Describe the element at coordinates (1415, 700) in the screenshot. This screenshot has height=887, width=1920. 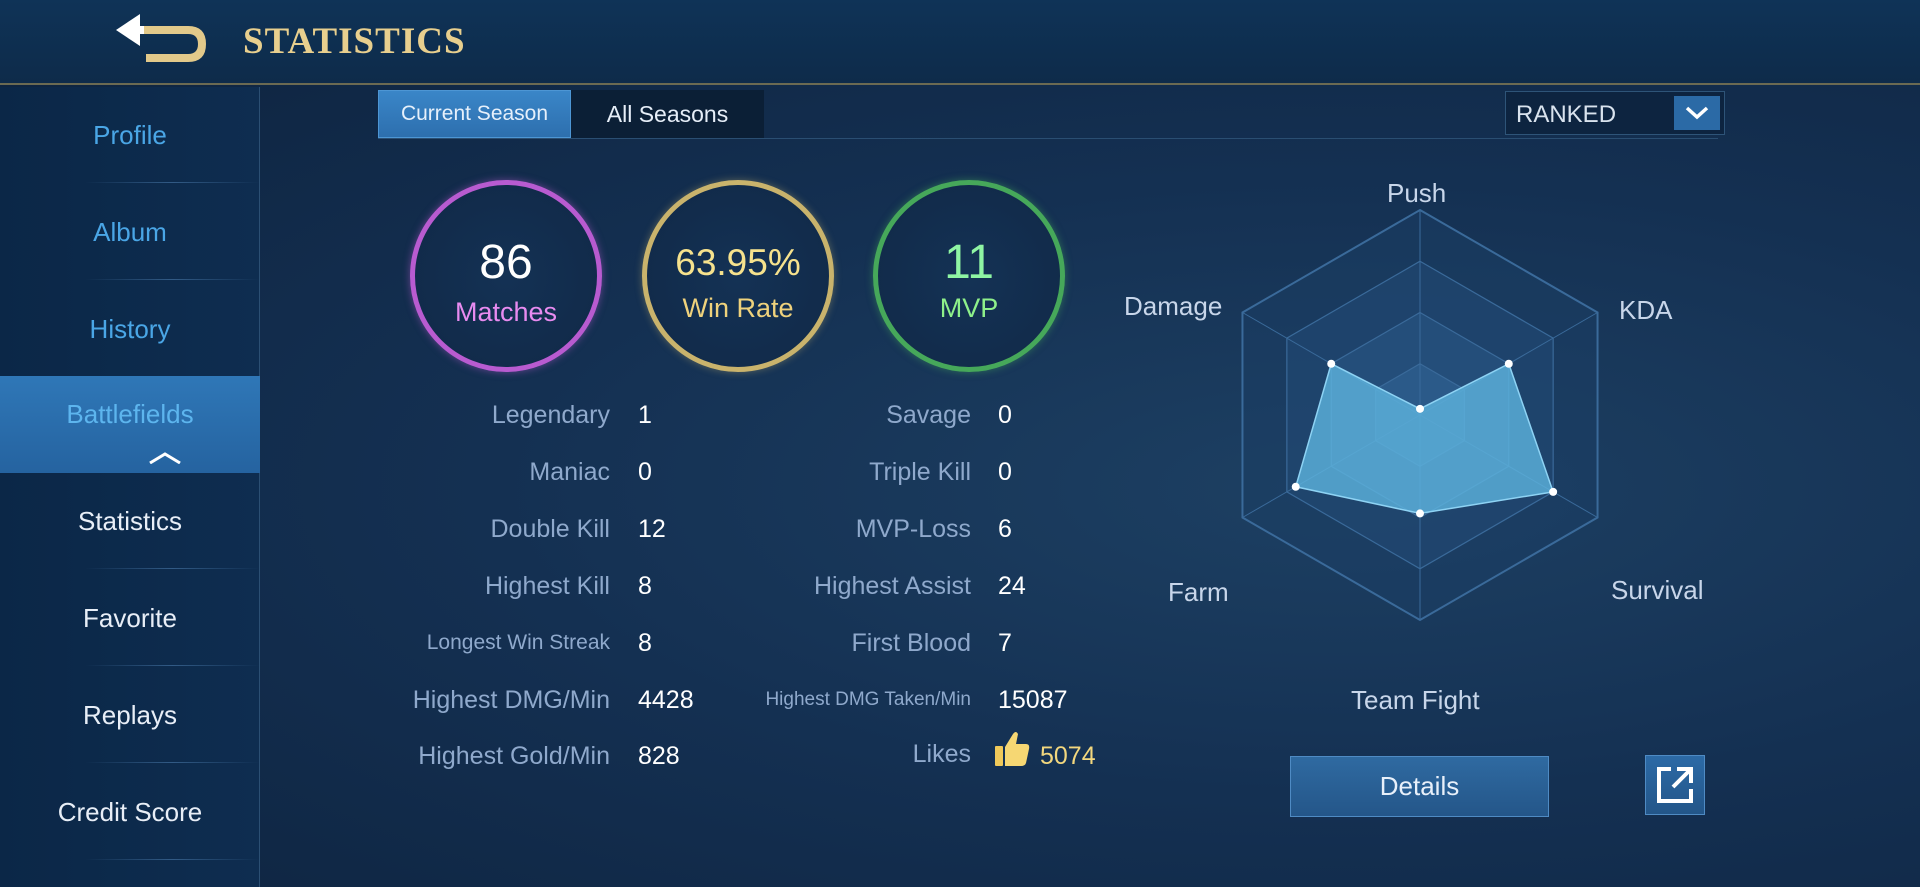
I see `radar-label-team-fight: Team Fight` at that location.